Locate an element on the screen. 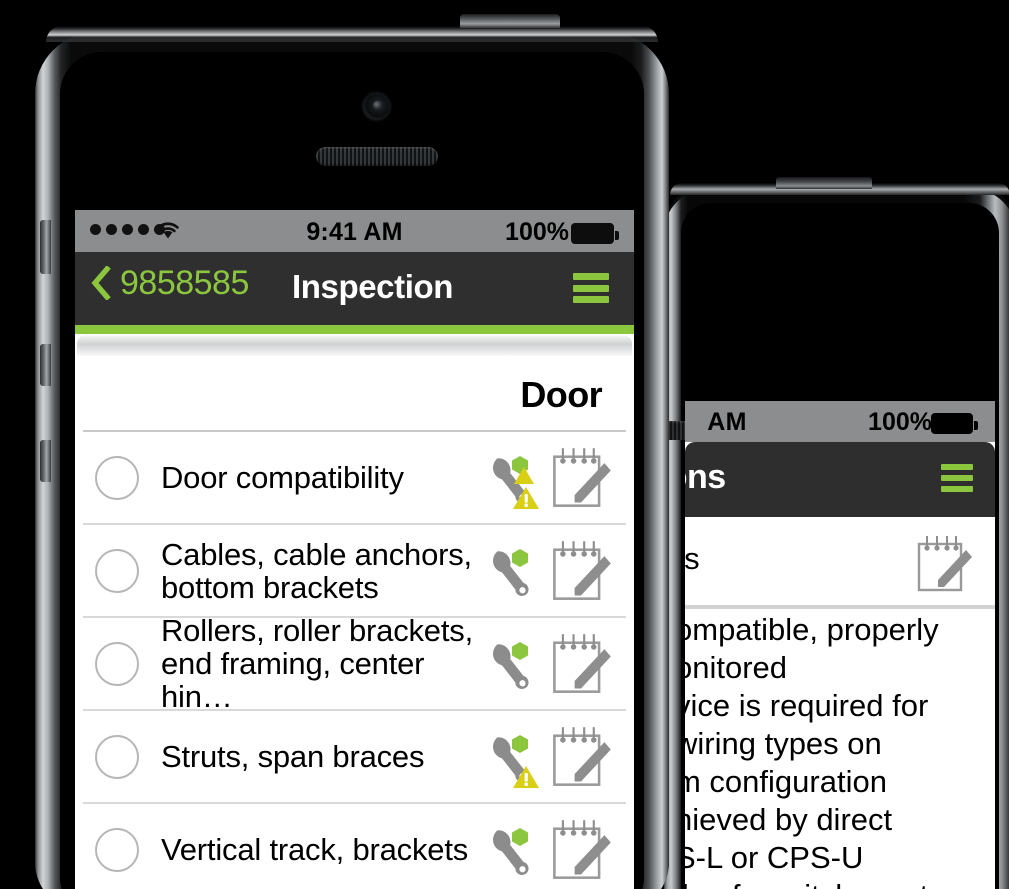  status-time-back: AM is located at coordinates (727, 422).